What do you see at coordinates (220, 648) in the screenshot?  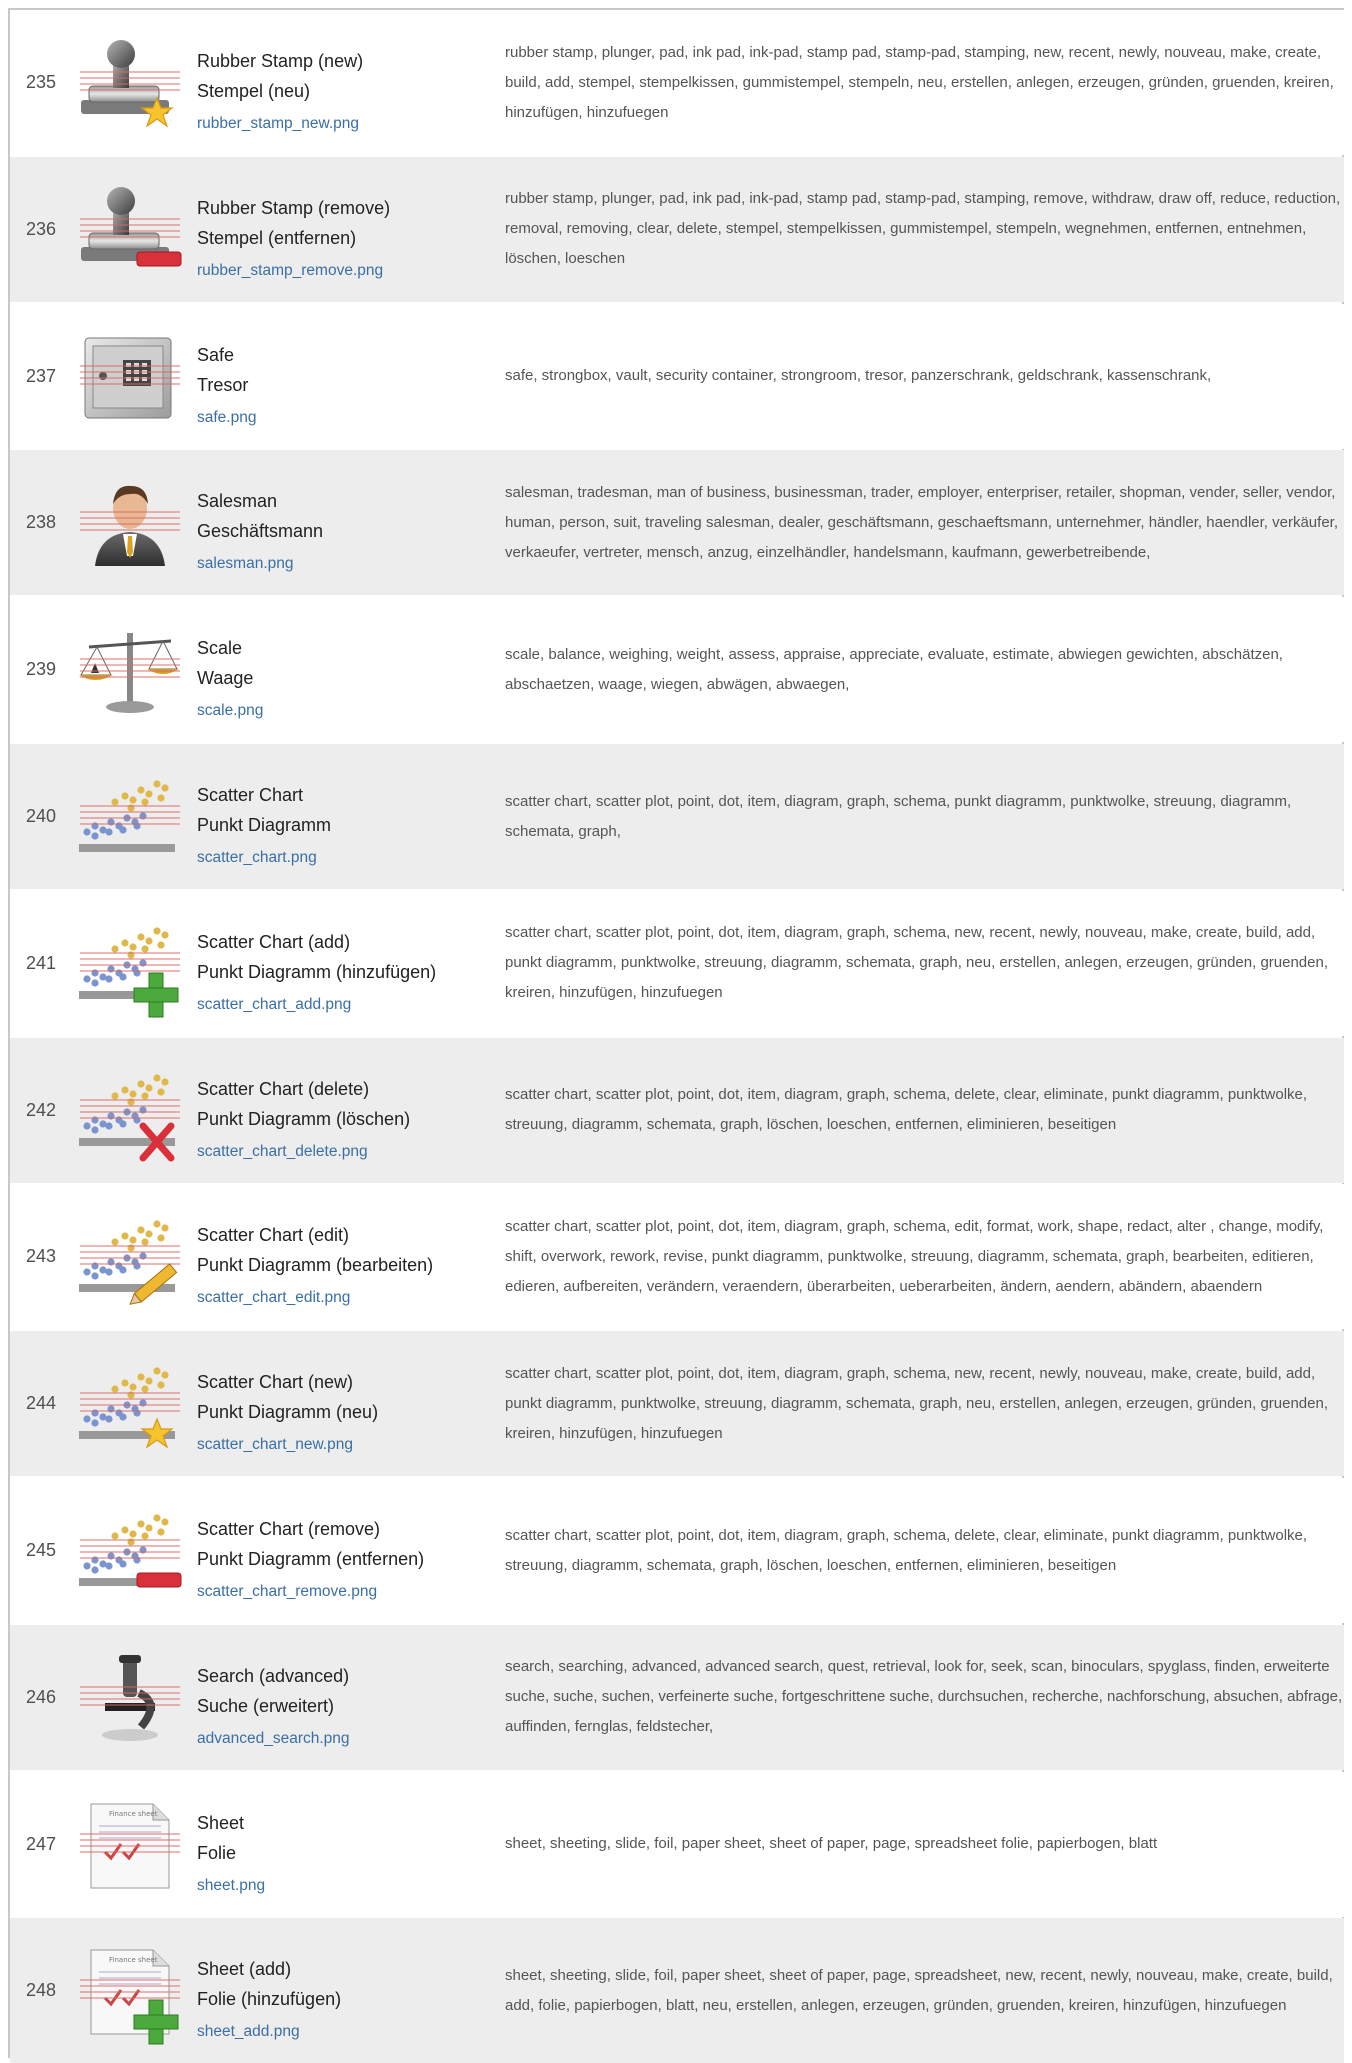 I see `icon-name-english: Scale` at bounding box center [220, 648].